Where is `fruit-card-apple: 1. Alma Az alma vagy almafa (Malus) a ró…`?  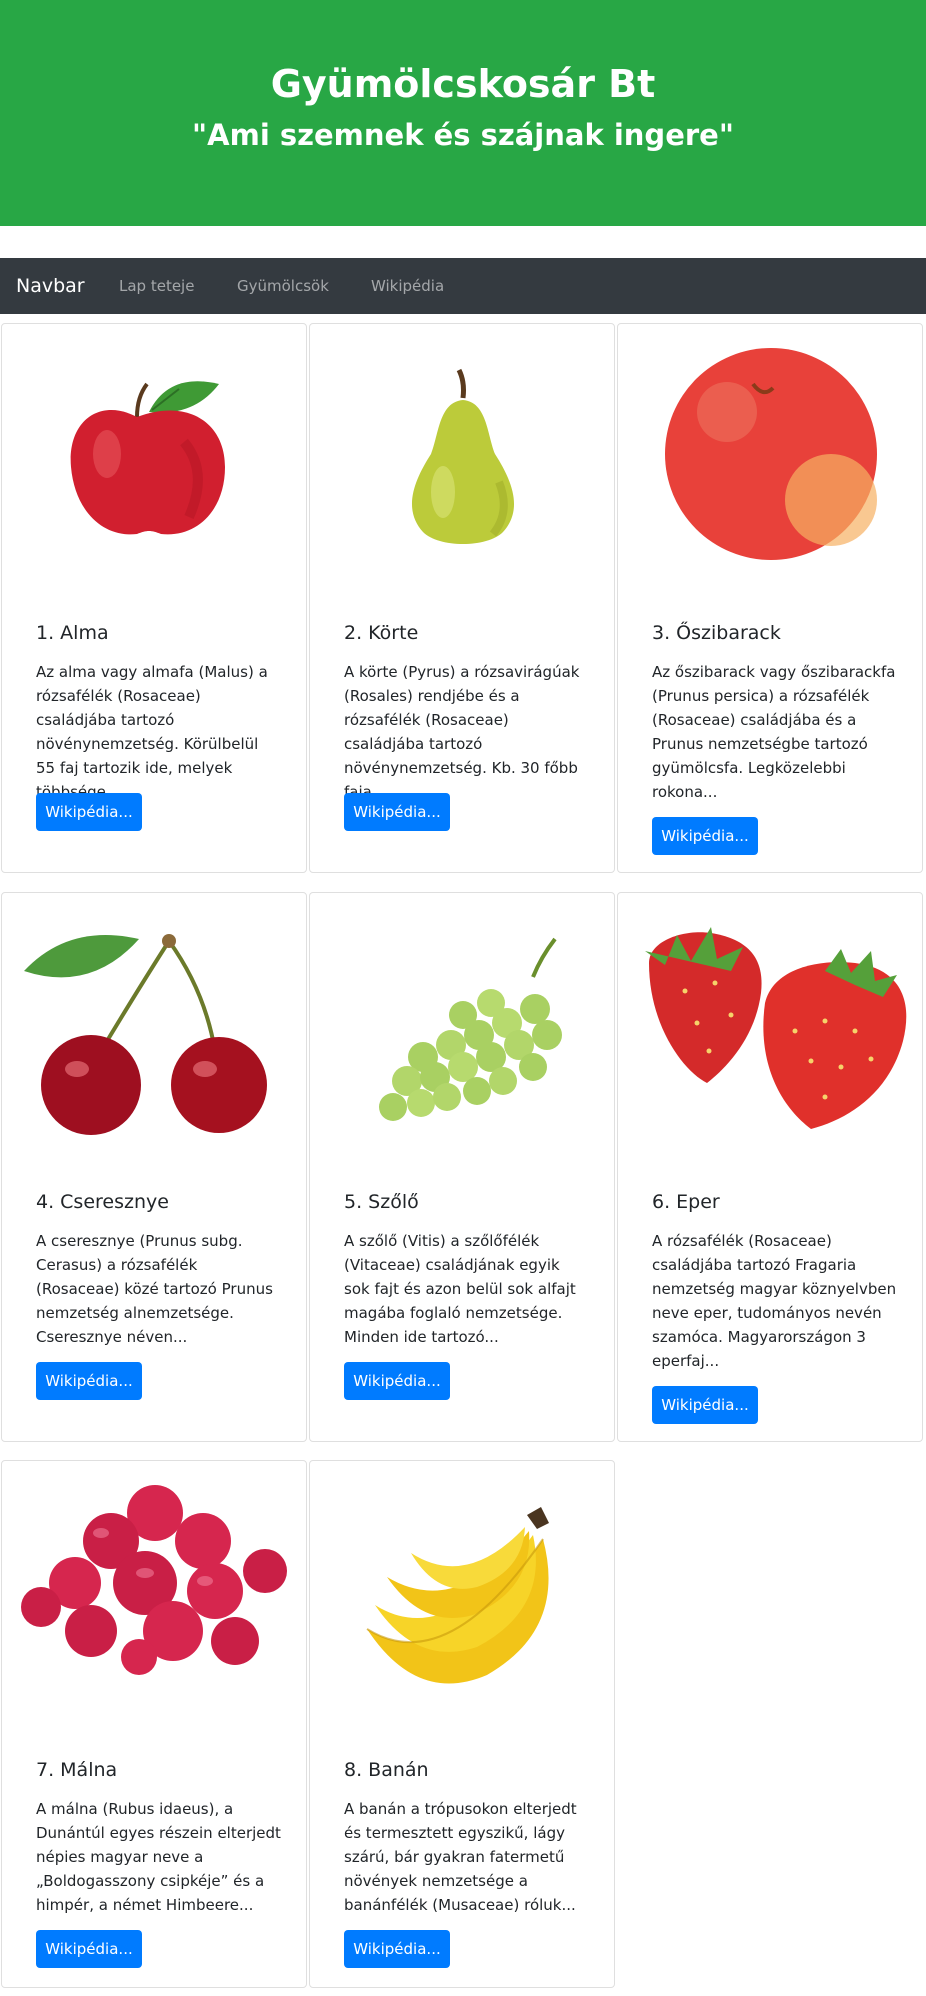 fruit-card-apple: 1. Alma Az alma vagy almafa (Malus) a ró… is located at coordinates (154, 598).